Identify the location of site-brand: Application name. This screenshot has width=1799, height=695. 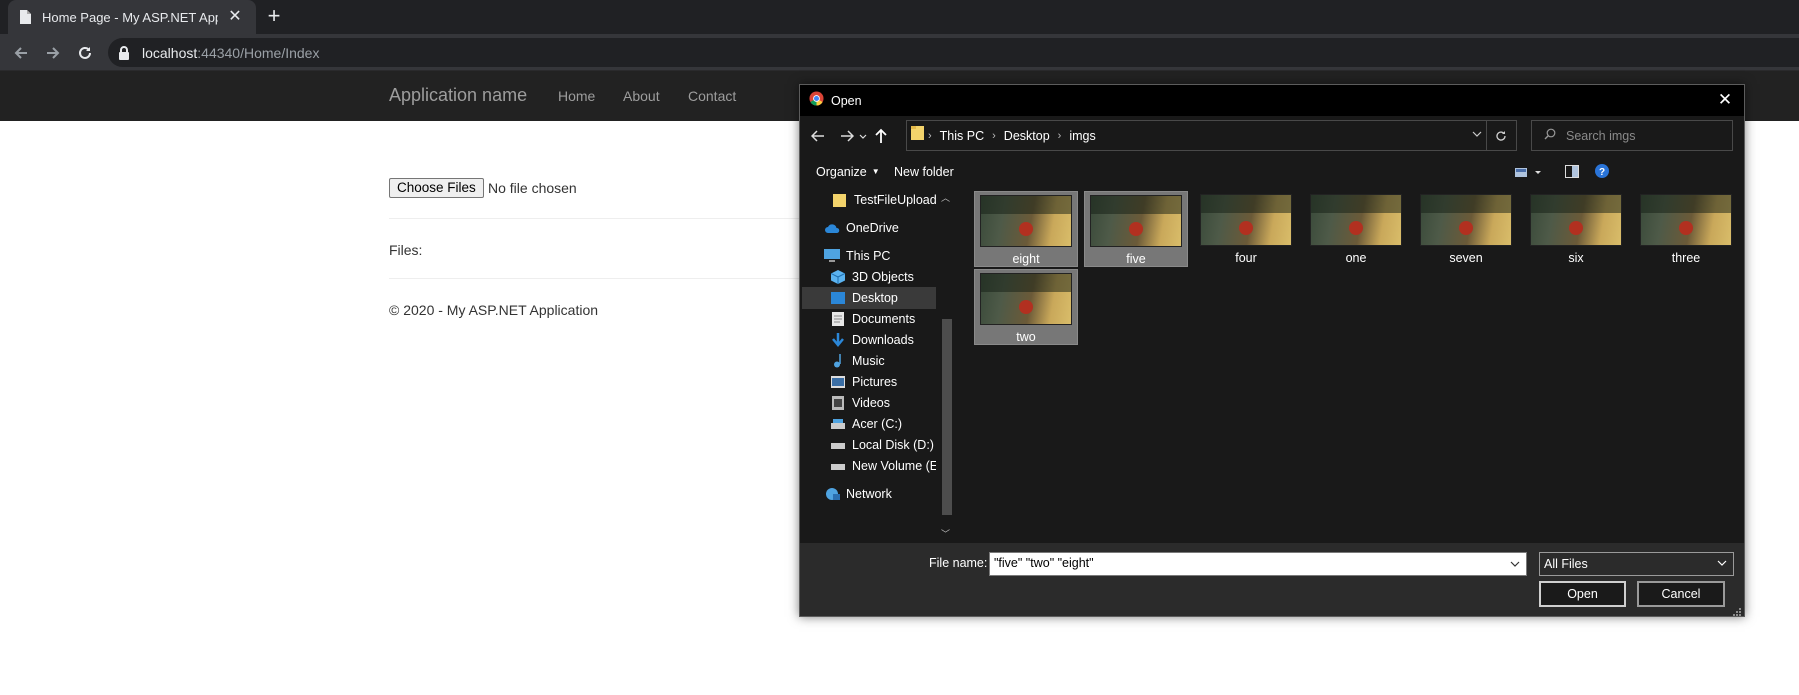
(458, 95).